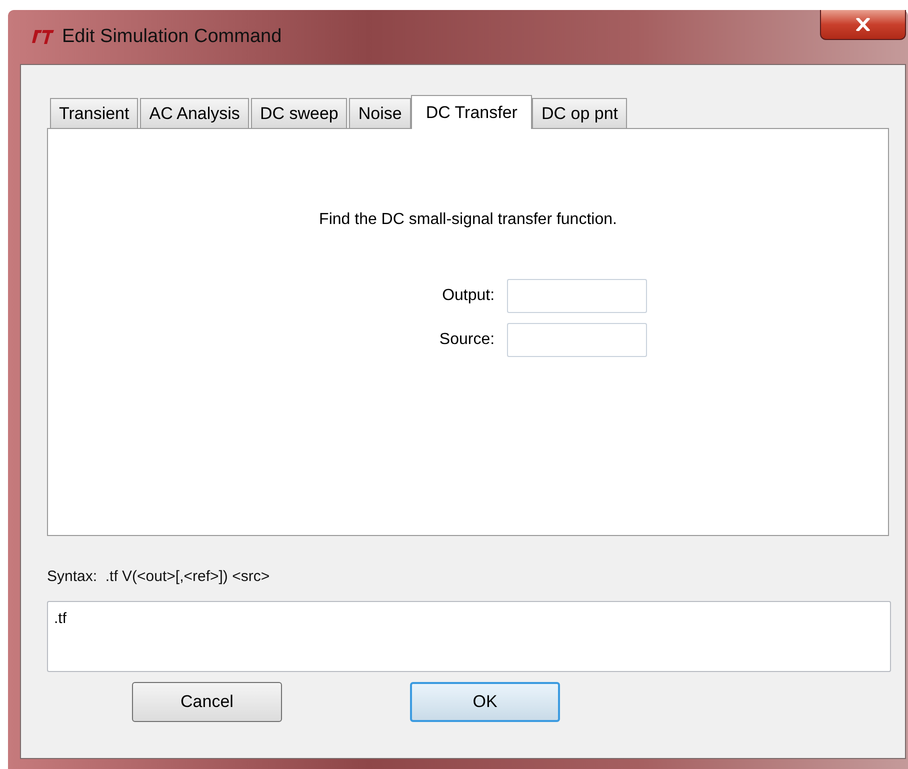  Describe the element at coordinates (299, 113) in the screenshot. I see `tab: DC sweep` at that location.